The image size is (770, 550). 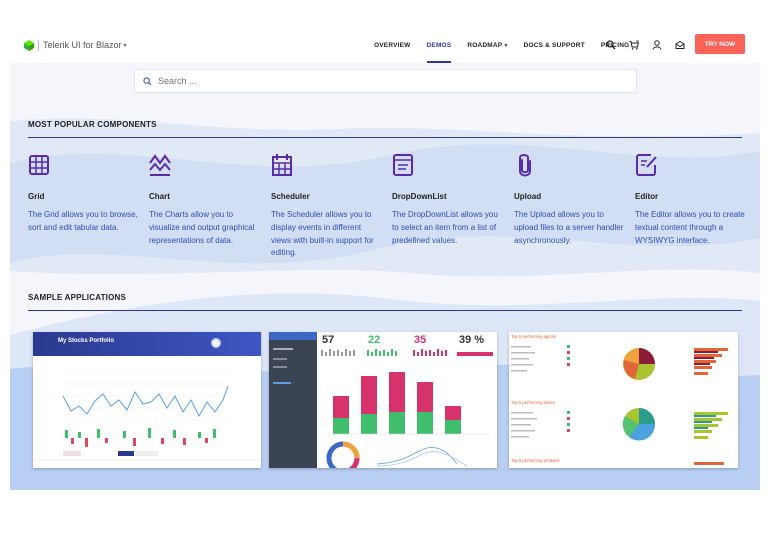 What do you see at coordinates (147, 412) in the screenshot?
I see `stocks-chart` at bounding box center [147, 412].